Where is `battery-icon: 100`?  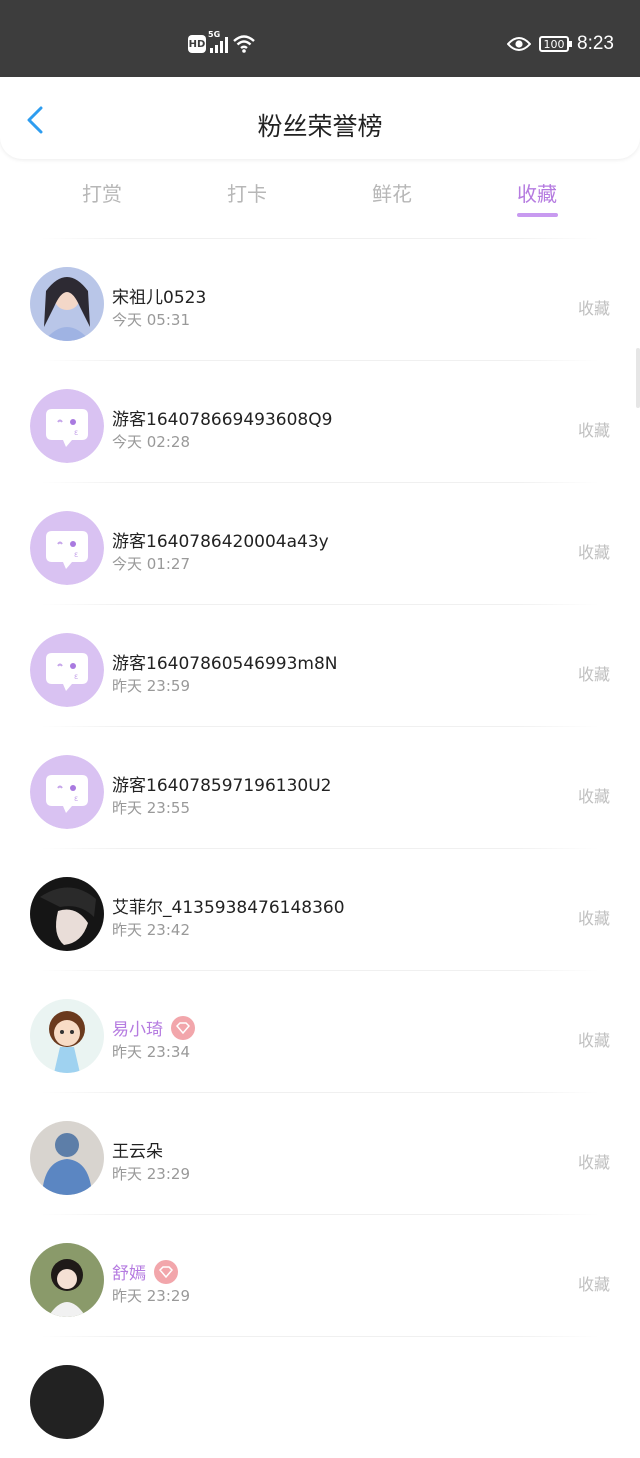
battery-icon: 100 is located at coordinates (556, 44).